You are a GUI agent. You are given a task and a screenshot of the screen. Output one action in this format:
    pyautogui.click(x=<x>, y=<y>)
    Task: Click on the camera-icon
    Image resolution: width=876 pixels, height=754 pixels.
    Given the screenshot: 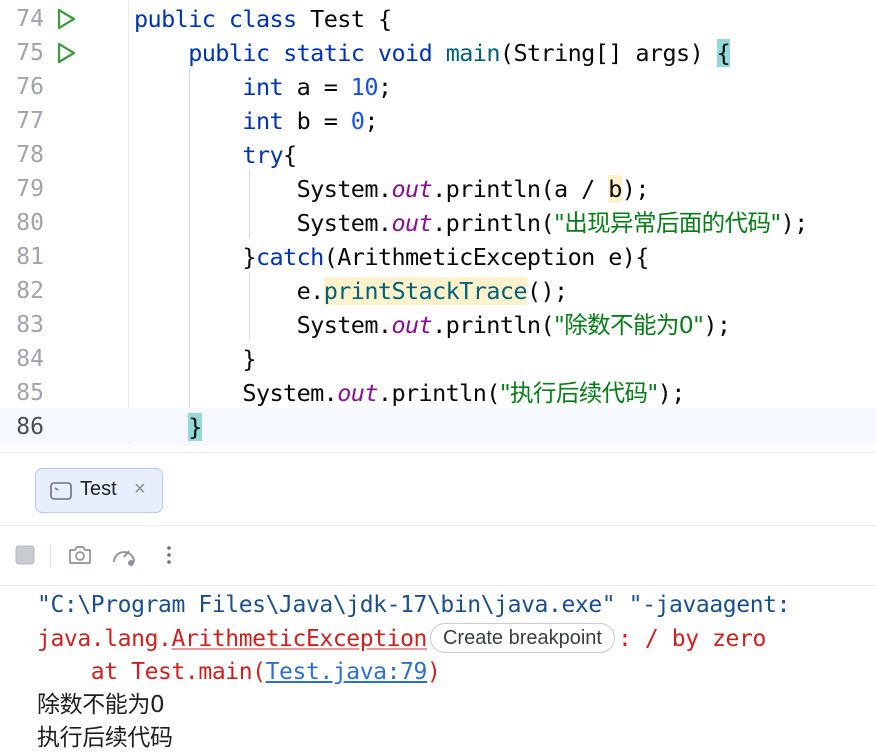 What is the action you would take?
    pyautogui.click(x=80, y=555)
    